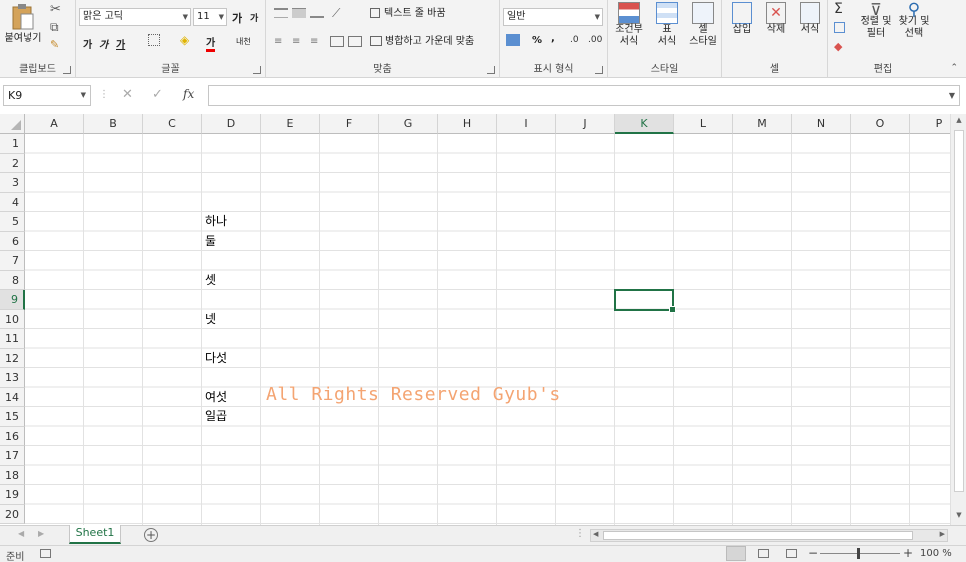  I want to click on scroll-left-icon: ◀, so click(595, 534).